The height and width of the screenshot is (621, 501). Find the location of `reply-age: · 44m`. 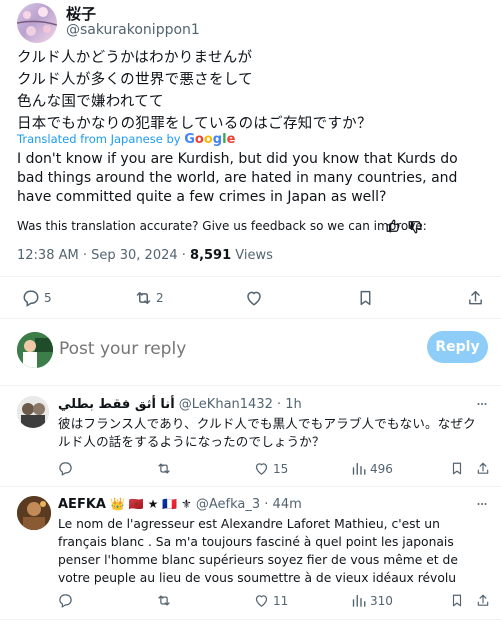

reply-age: · 44m is located at coordinates (282, 504).